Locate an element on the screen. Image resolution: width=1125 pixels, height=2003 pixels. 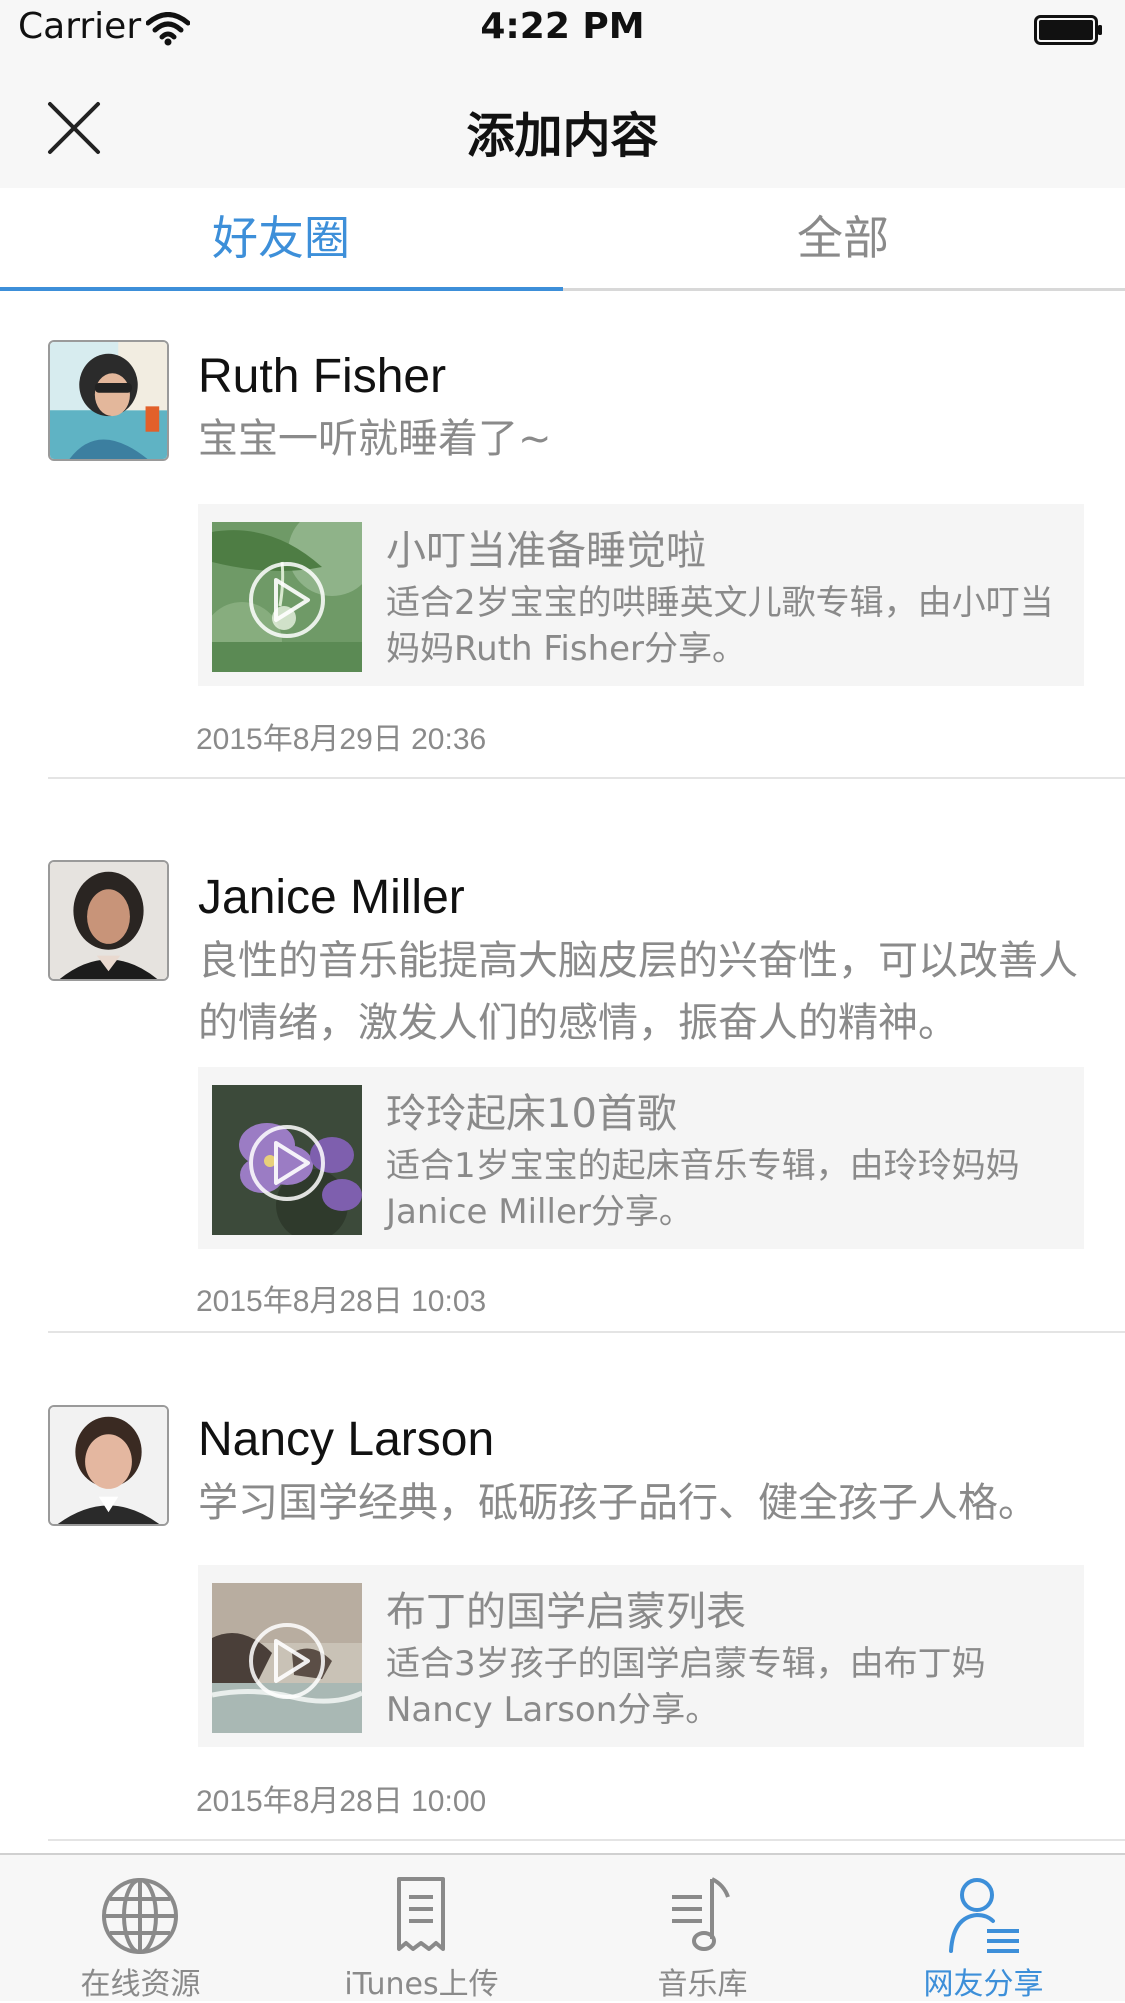
album-title: 玲玲起床10首歌 is located at coordinates (531, 1114).